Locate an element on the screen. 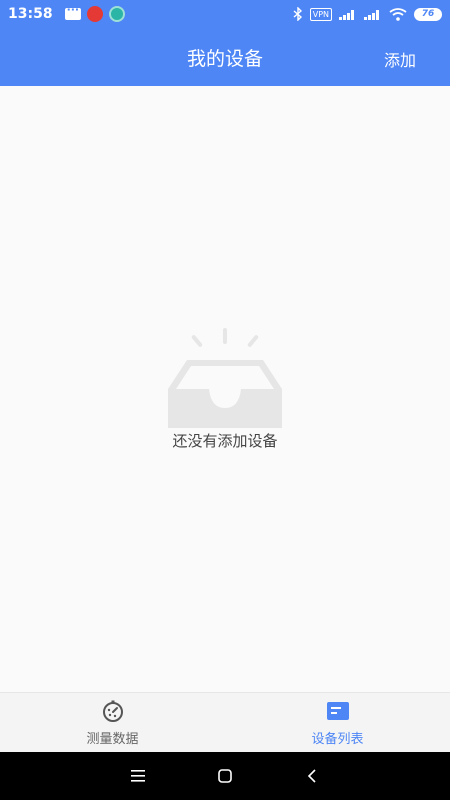 This screenshot has width=450, height=800. menu-button is located at coordinates (138, 776).